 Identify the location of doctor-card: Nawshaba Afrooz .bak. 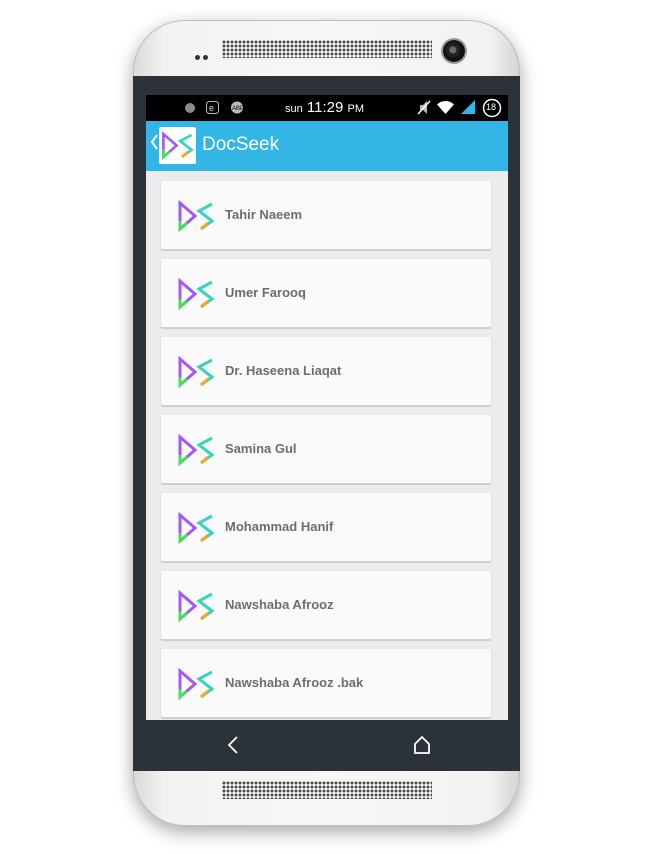
(326, 683).